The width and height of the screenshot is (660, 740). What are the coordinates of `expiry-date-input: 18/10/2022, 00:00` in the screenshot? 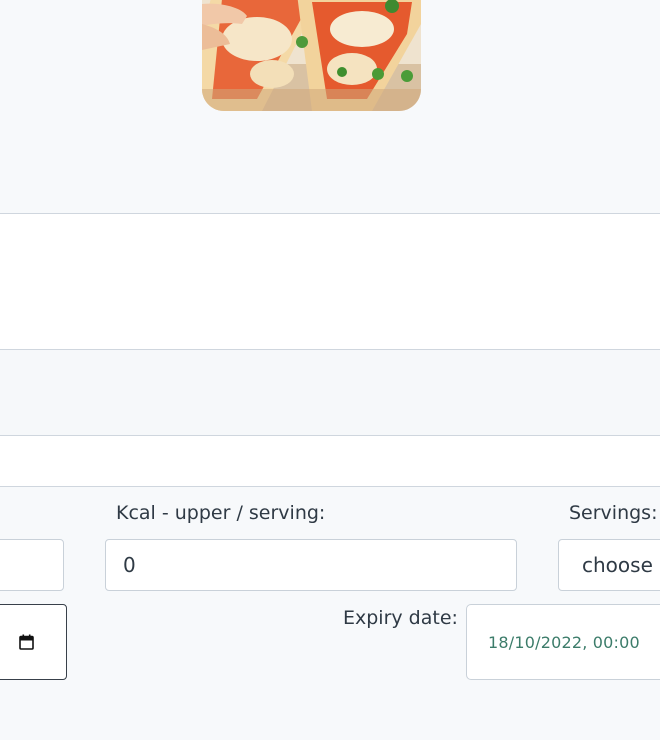 It's located at (563, 642).